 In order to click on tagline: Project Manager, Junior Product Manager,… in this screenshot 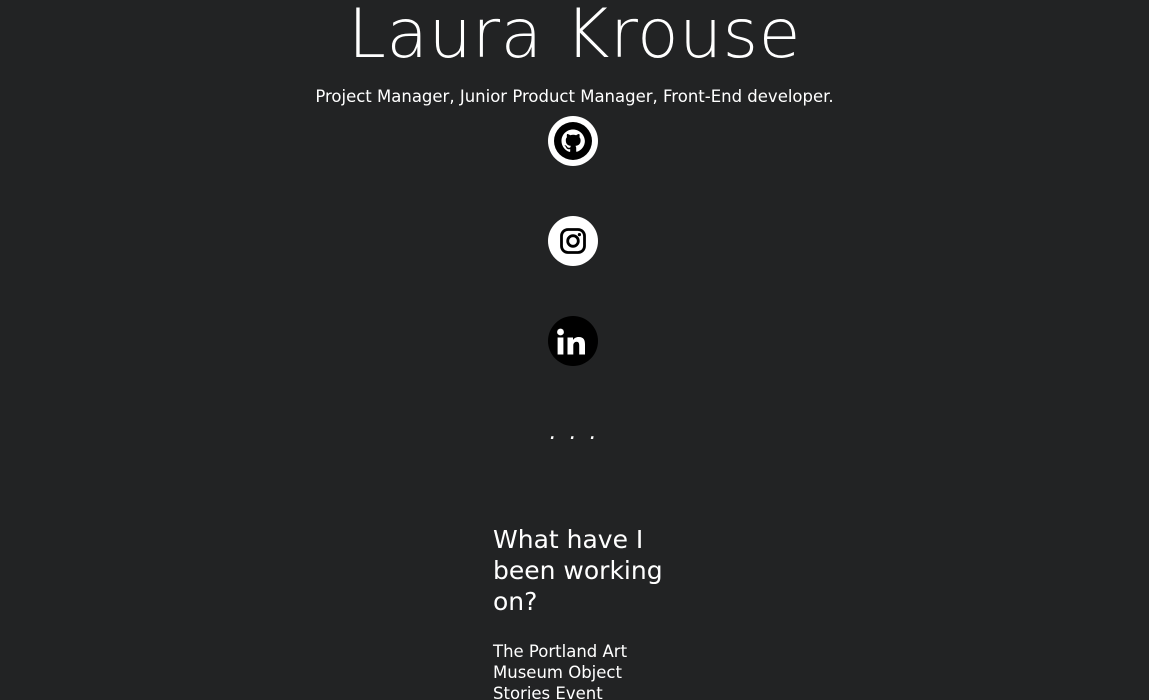, I will do `click(574, 96)`.